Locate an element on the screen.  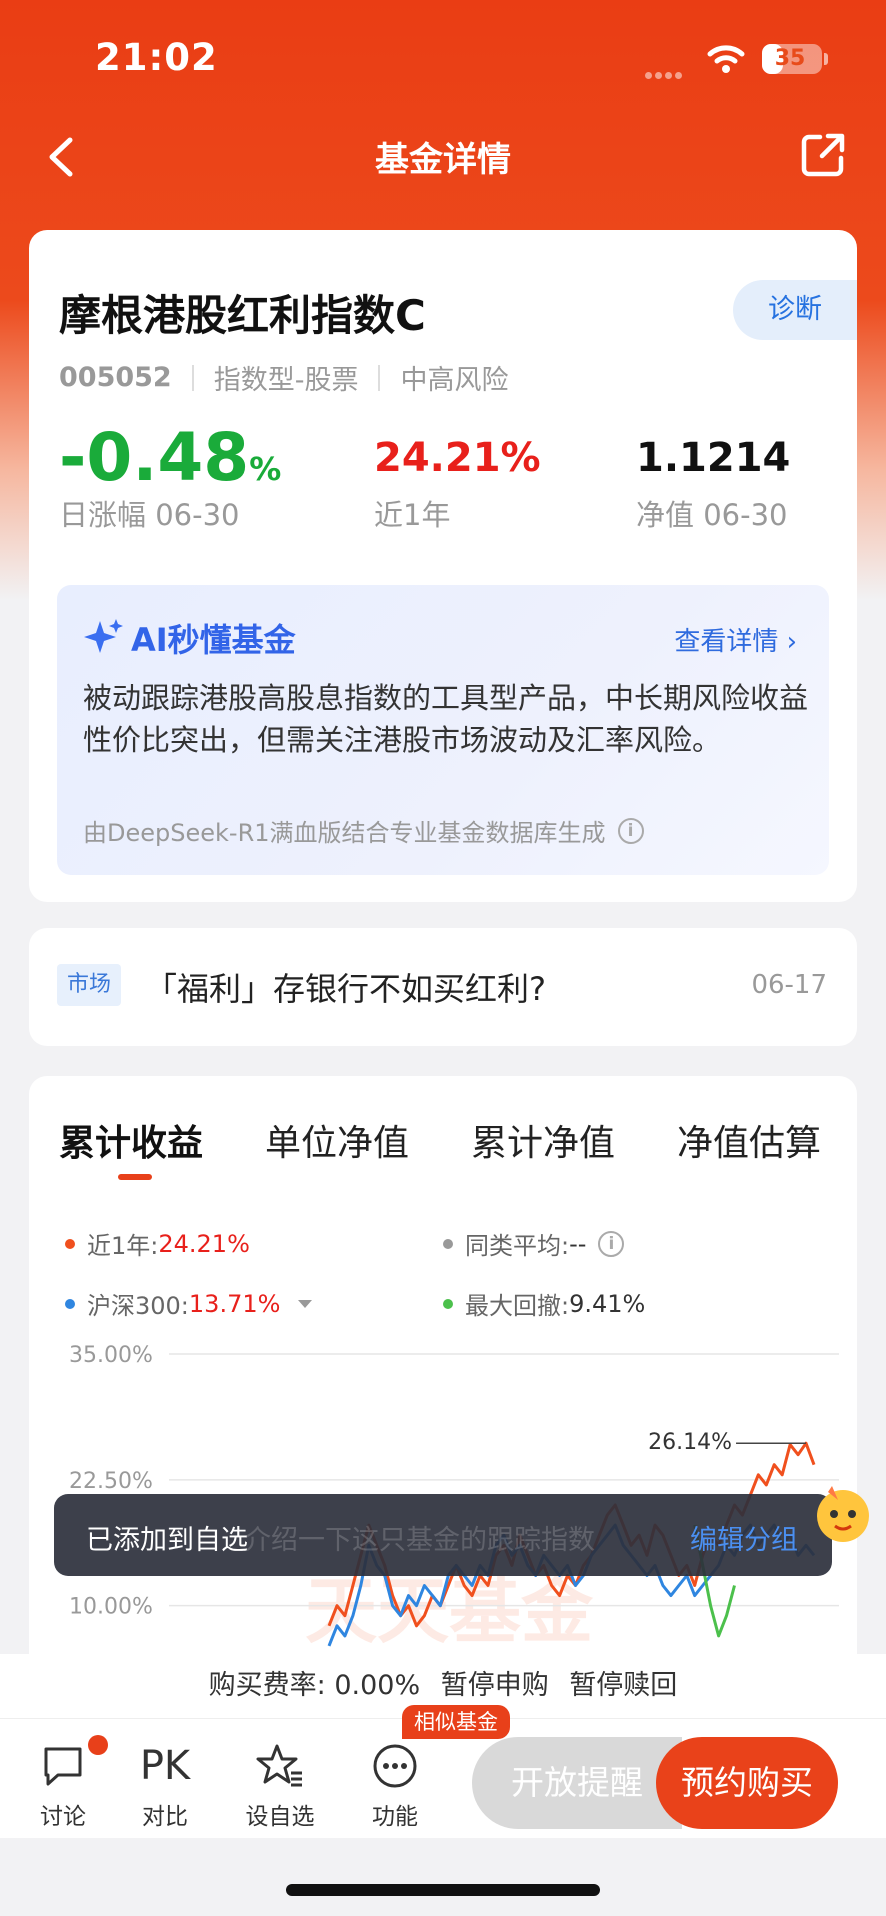
peak-annotation: 26.14% is located at coordinates (690, 1442).